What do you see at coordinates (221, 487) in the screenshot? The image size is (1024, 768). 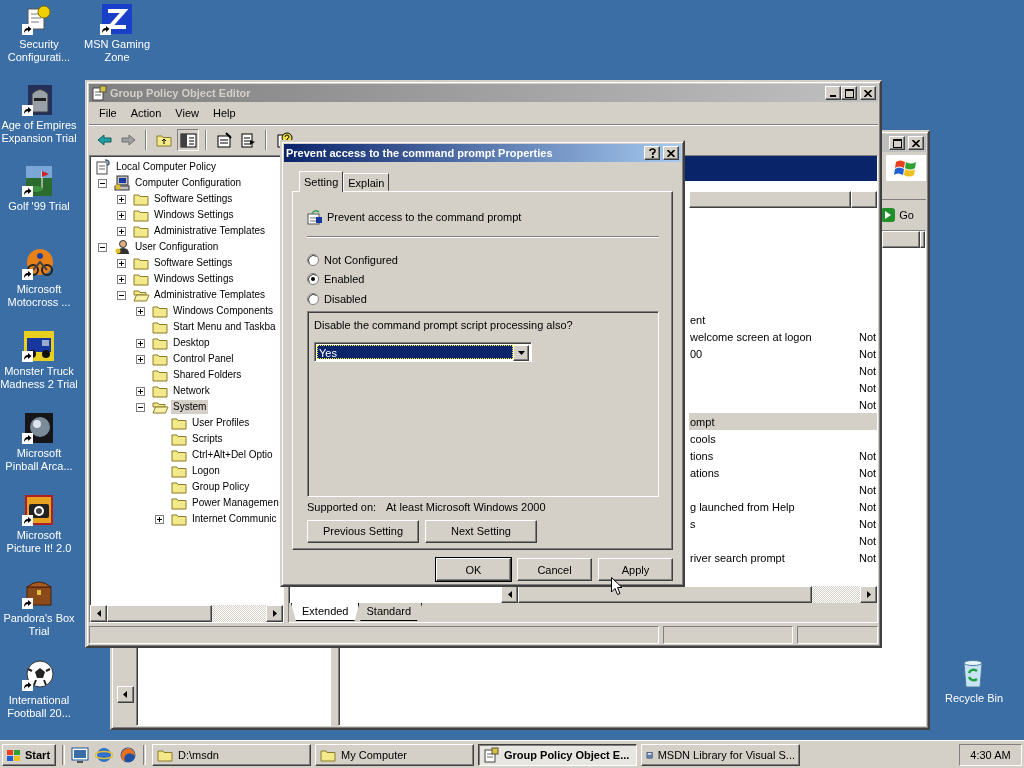 I see `tree-item: Group Policy` at bounding box center [221, 487].